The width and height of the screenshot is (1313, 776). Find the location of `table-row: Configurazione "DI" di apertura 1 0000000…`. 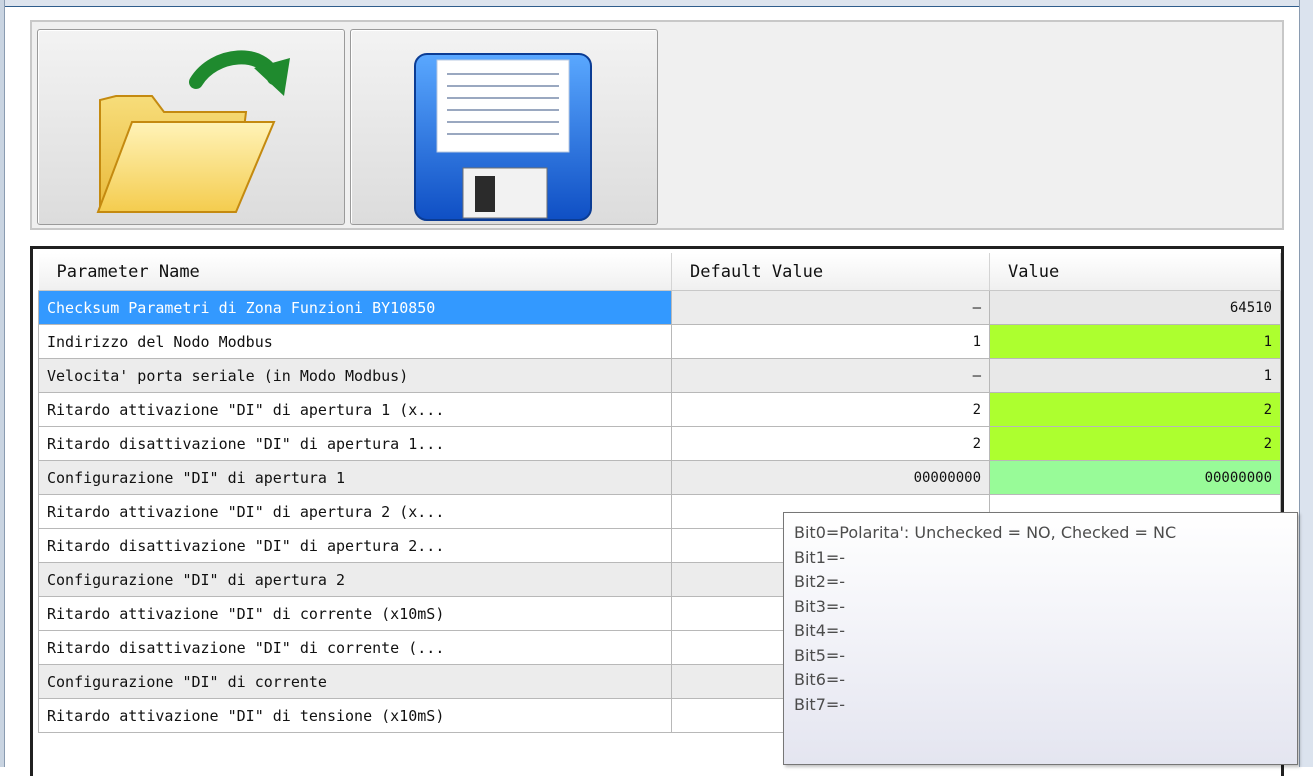

table-row: Configurazione "DI" di apertura 1 0000000… is located at coordinates (659, 477).